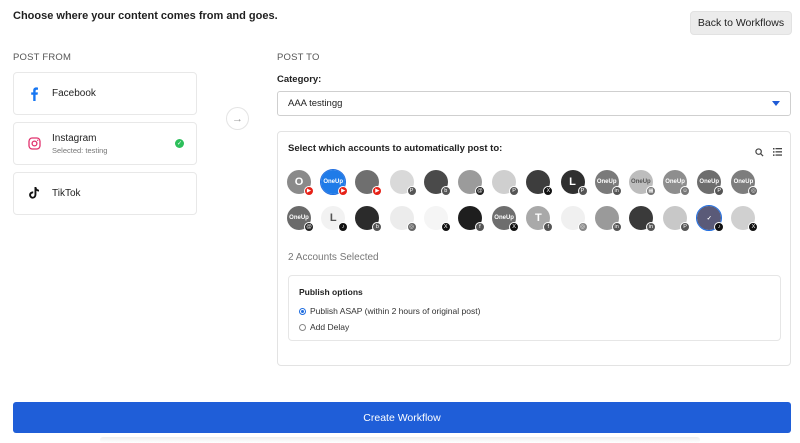  Describe the element at coordinates (642, 183) in the screenshot. I see `account-avatar: OneUp ▦` at that location.